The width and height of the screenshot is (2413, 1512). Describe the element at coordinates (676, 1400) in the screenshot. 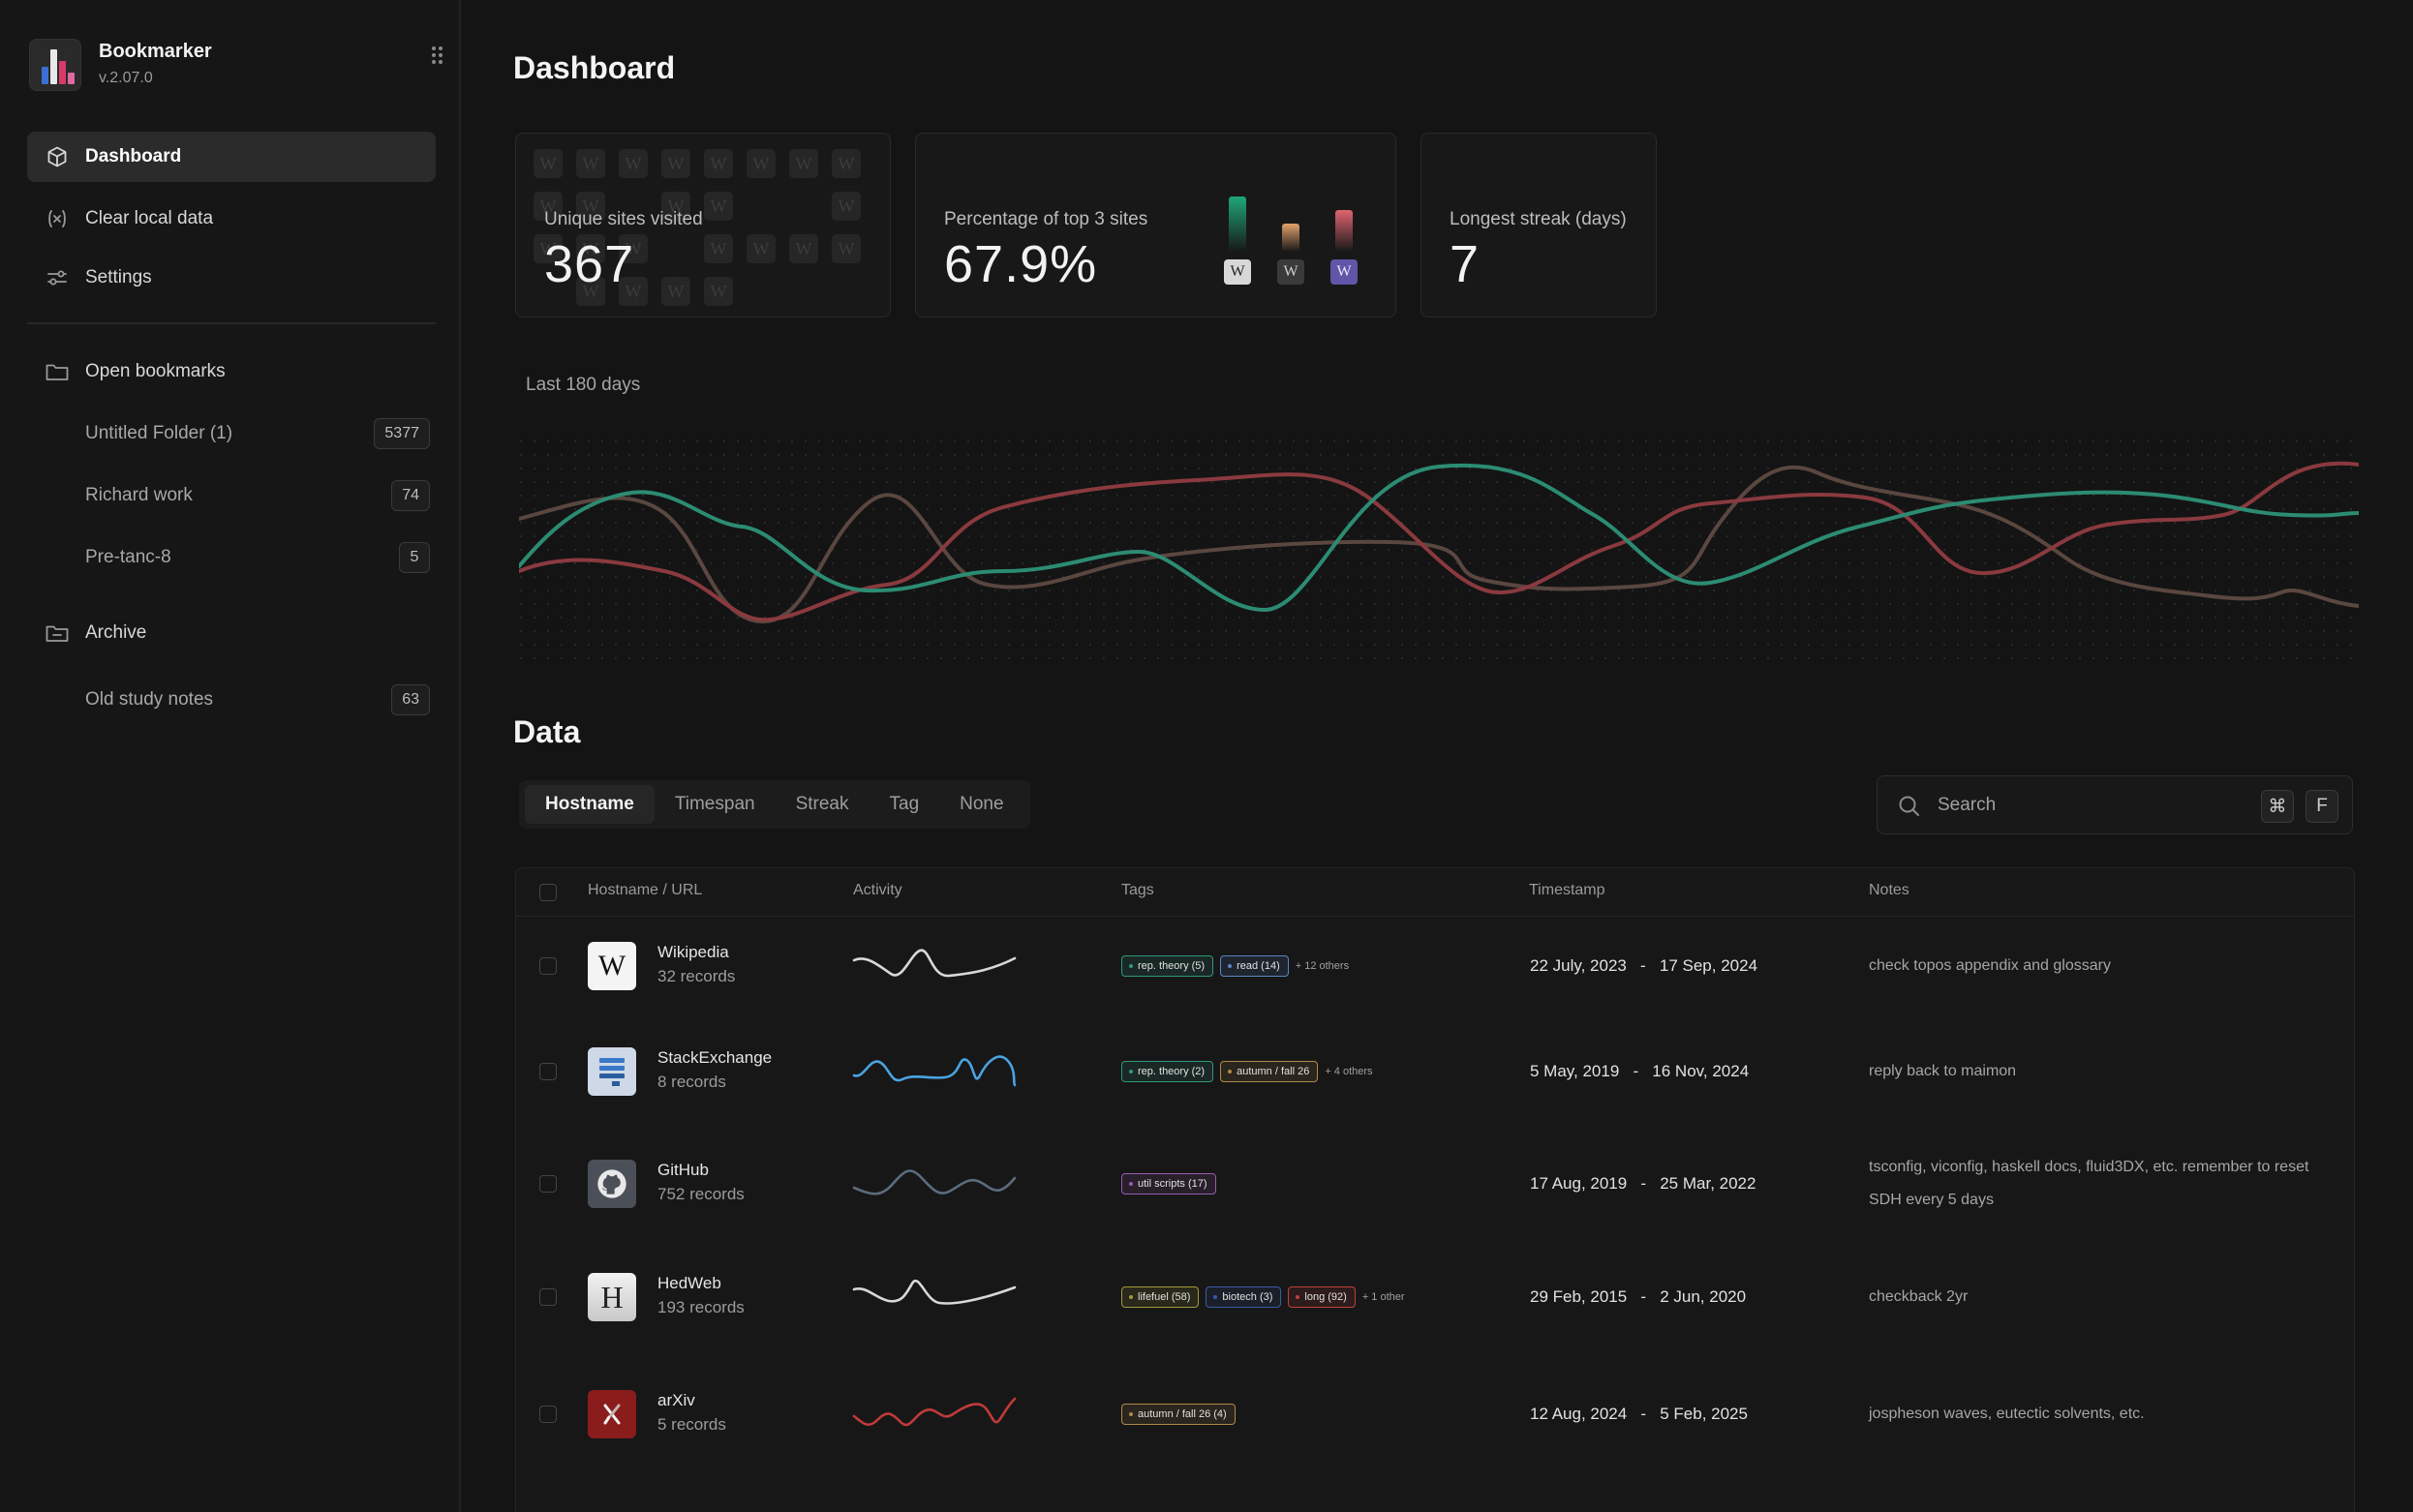

I see `hostname-label: arXiv` at that location.